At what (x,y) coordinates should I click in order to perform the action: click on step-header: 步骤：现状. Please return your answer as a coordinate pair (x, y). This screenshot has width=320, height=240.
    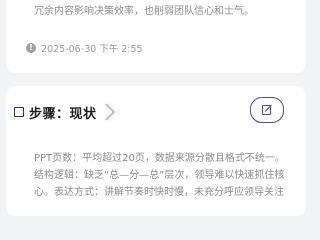
    Looking at the image, I should click on (65, 112).